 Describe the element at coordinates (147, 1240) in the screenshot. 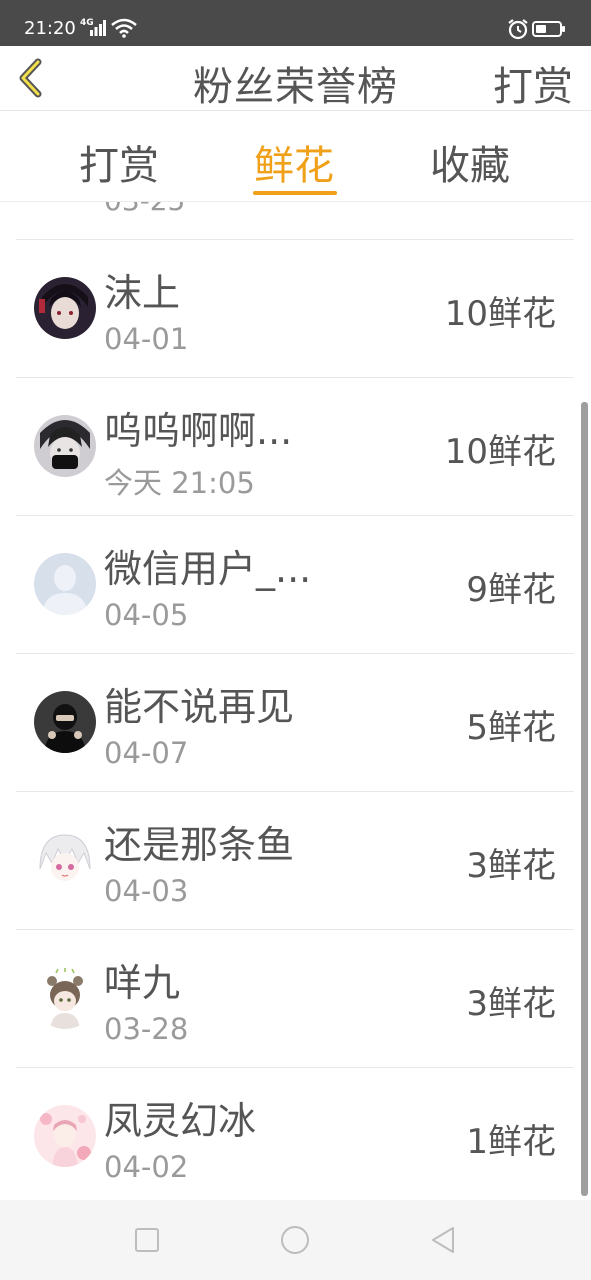

I see `recent-apps-icon` at that location.